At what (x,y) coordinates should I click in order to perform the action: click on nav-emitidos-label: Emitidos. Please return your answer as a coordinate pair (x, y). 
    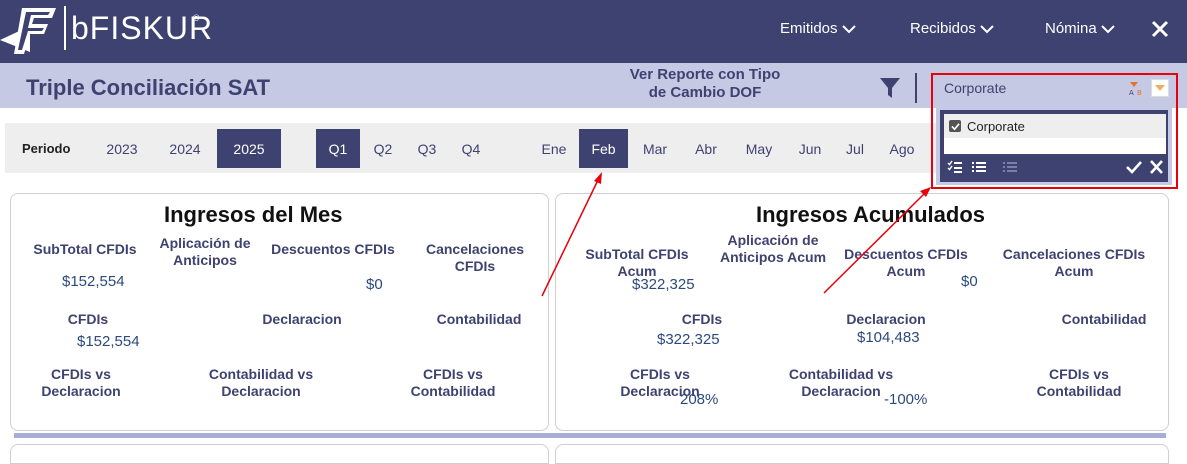
    Looking at the image, I should click on (809, 28).